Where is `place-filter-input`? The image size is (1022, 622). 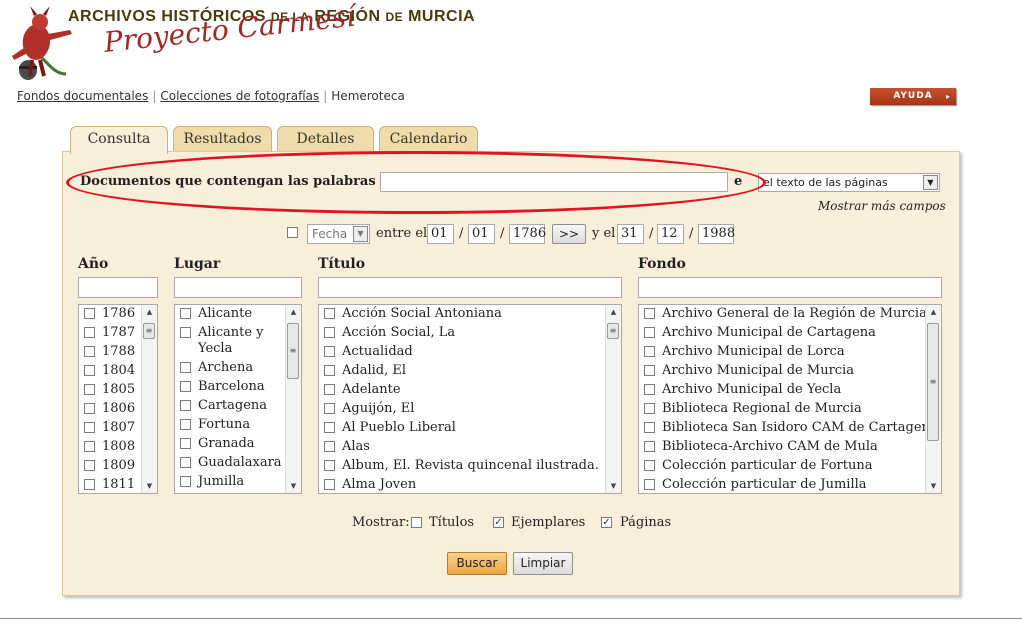 place-filter-input is located at coordinates (238, 287).